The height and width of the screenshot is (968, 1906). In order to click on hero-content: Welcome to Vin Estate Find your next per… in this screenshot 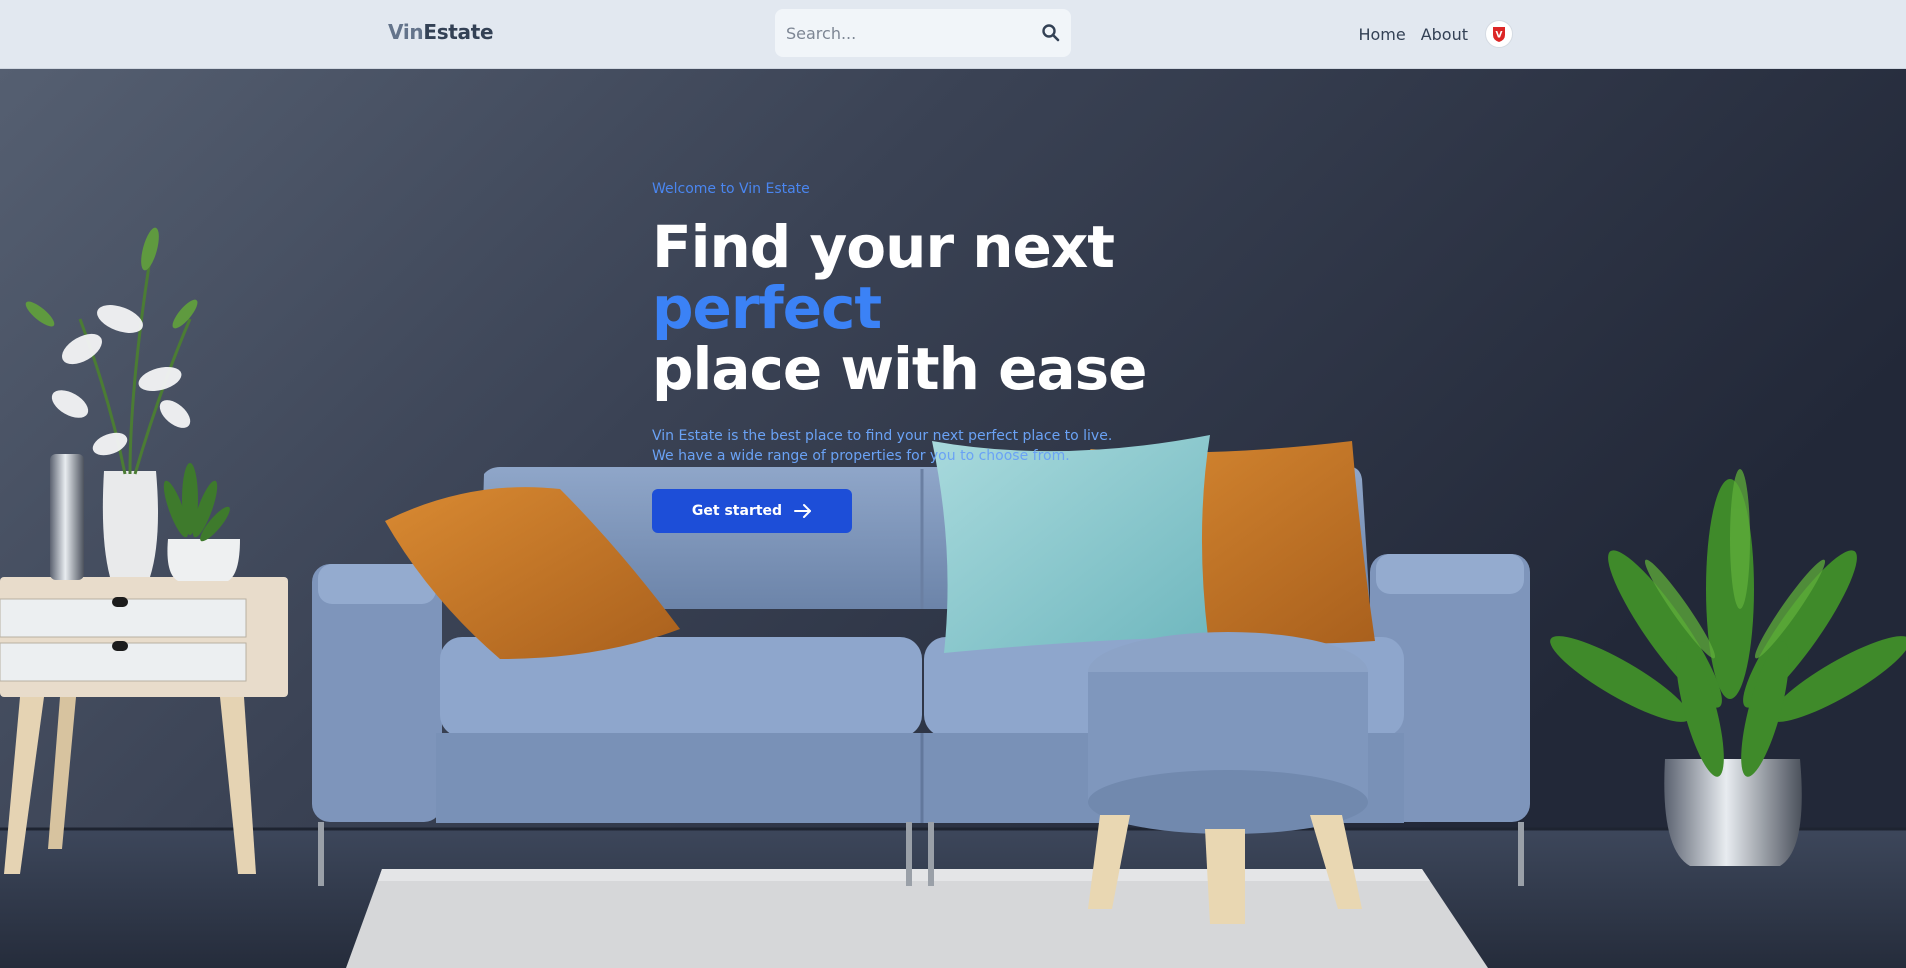, I will do `click(992, 357)`.